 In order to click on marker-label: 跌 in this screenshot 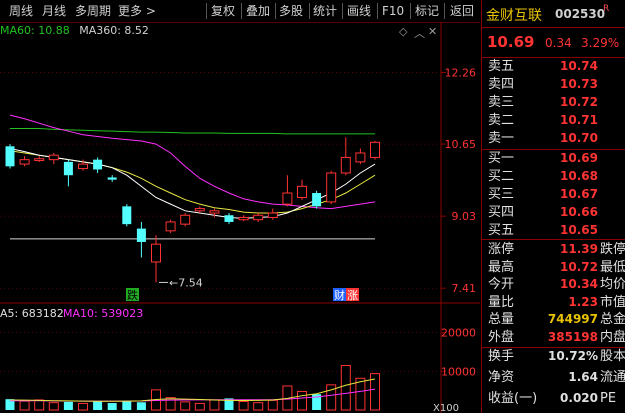, I will do `click(132, 295)`.